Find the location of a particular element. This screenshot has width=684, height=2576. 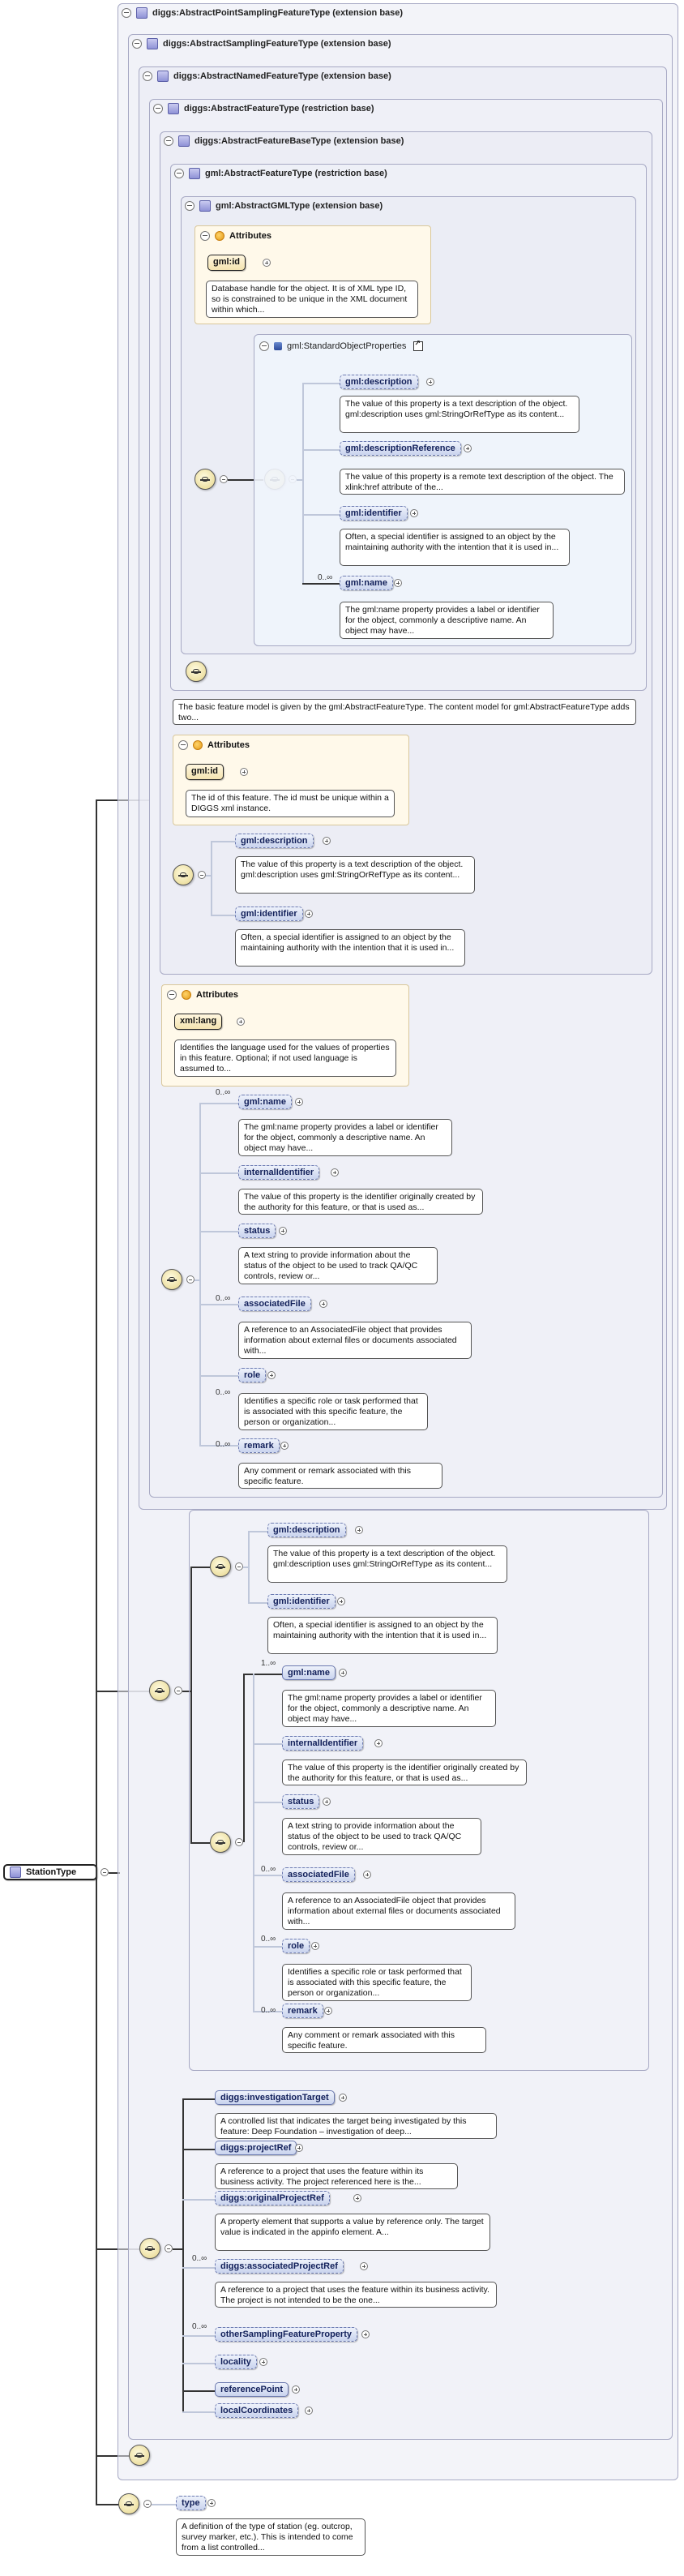

element-project-ref: diggs:projectRef is located at coordinates (256, 2148).